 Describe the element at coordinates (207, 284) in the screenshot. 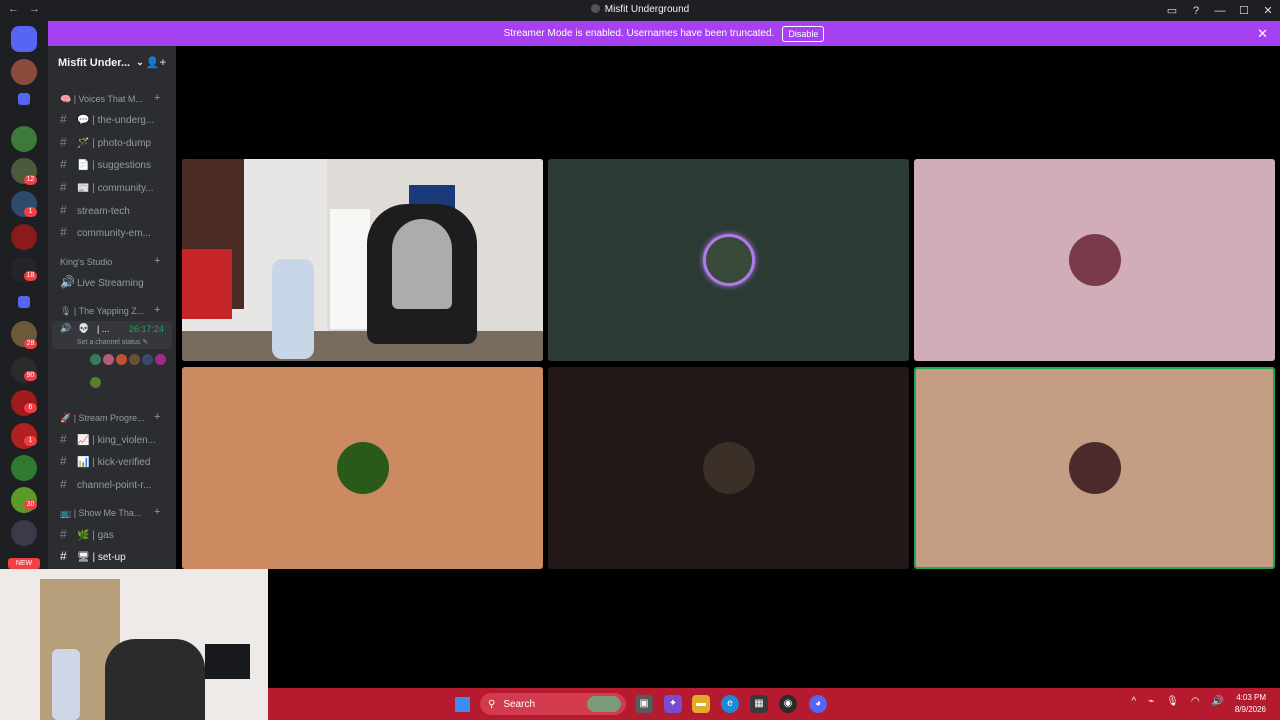

I see `camera-shorts` at that location.